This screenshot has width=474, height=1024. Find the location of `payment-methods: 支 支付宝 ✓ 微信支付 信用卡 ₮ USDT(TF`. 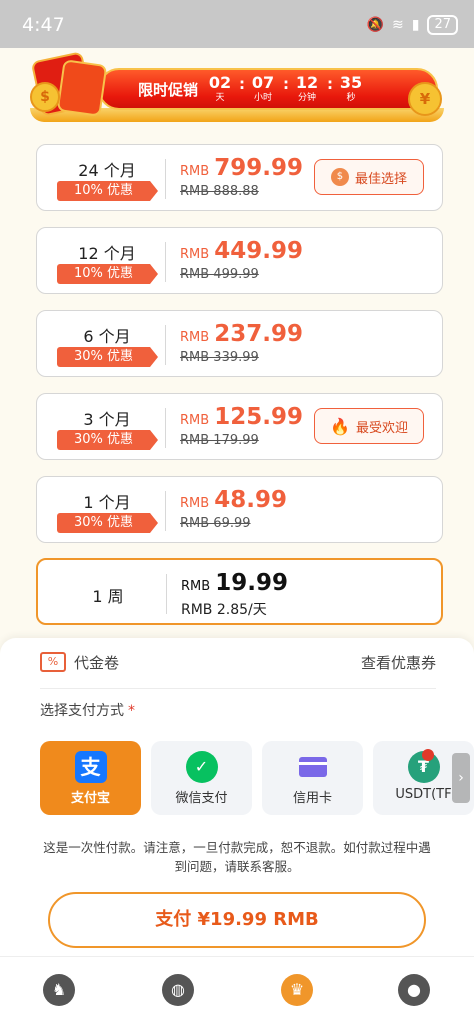

payment-methods: 支 支付宝 ✓ 微信支付 信用卡 ₮ USDT(TF is located at coordinates (257, 778).